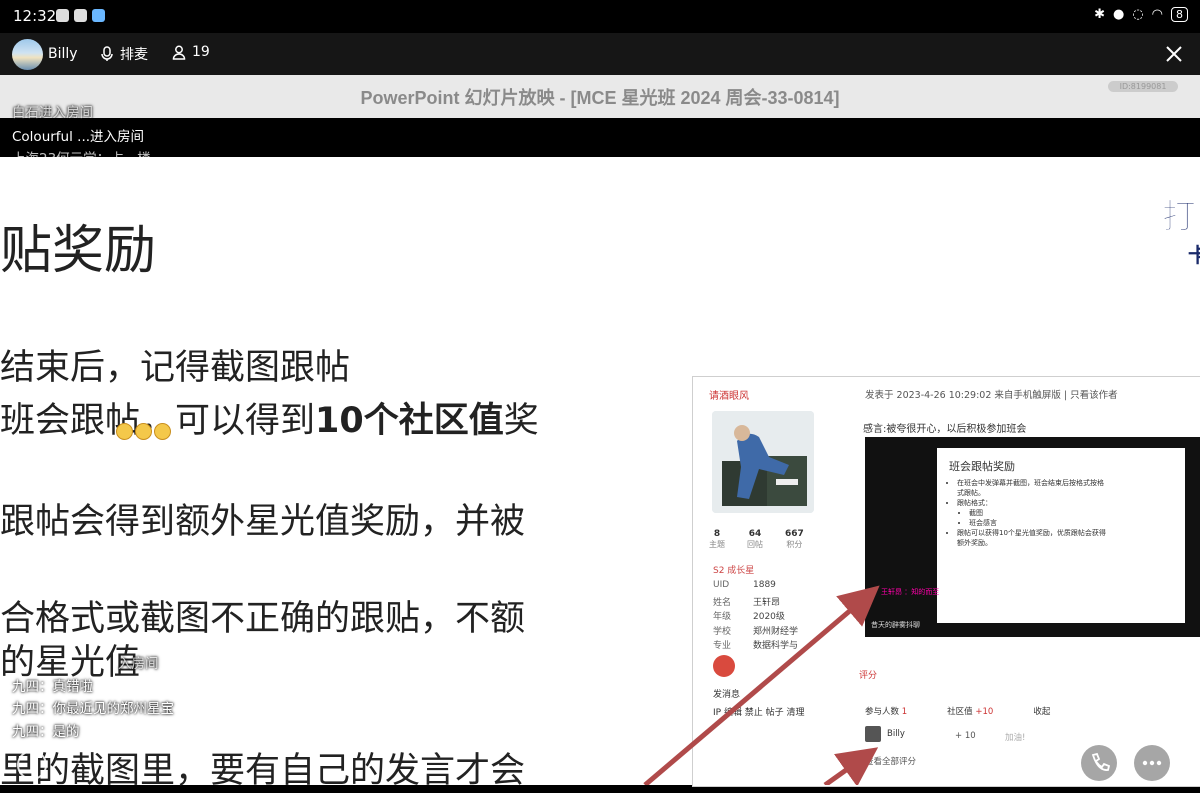 Image resolution: width=1200 pixels, height=793 pixels. I want to click on view-all-ratings: 查看全部评分, so click(891, 762).